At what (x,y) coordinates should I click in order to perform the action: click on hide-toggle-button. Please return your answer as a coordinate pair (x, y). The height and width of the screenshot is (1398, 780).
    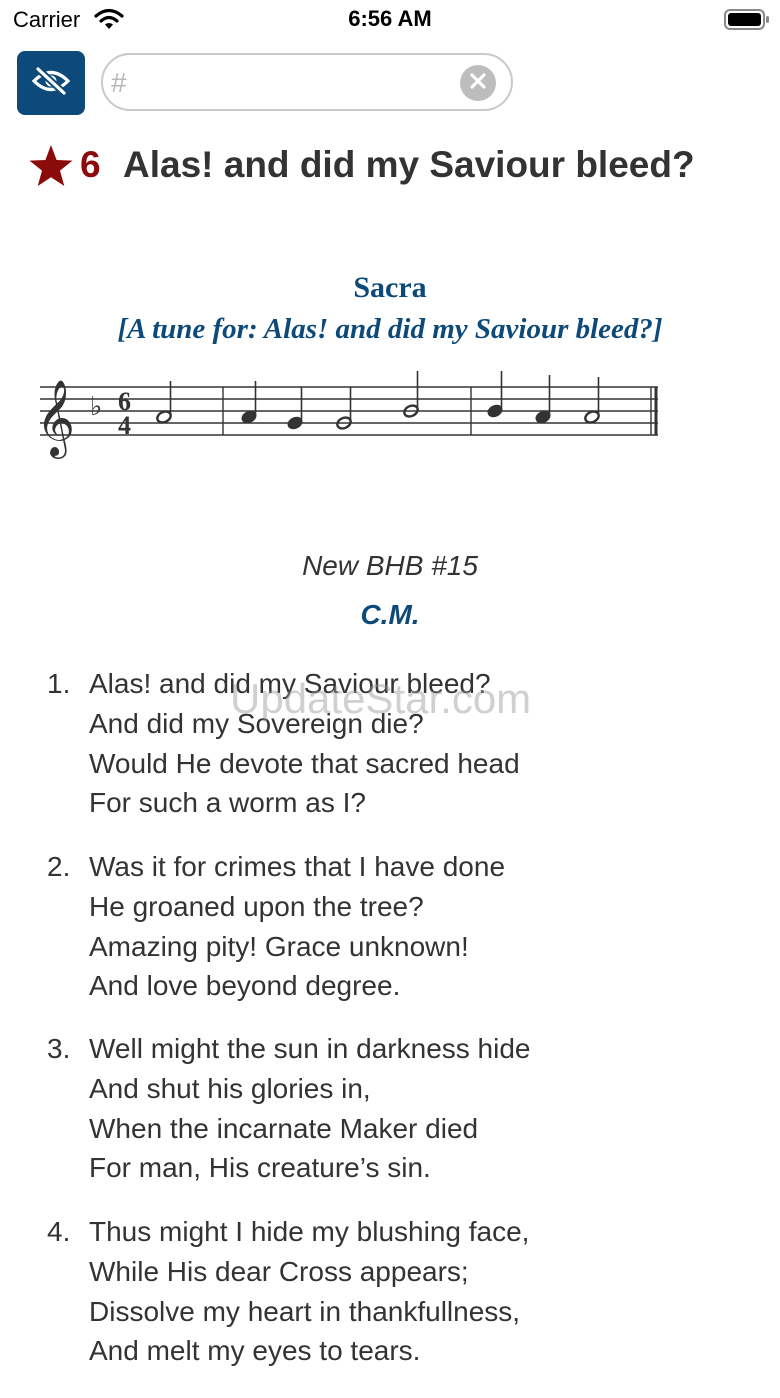
    Looking at the image, I should click on (51, 83).